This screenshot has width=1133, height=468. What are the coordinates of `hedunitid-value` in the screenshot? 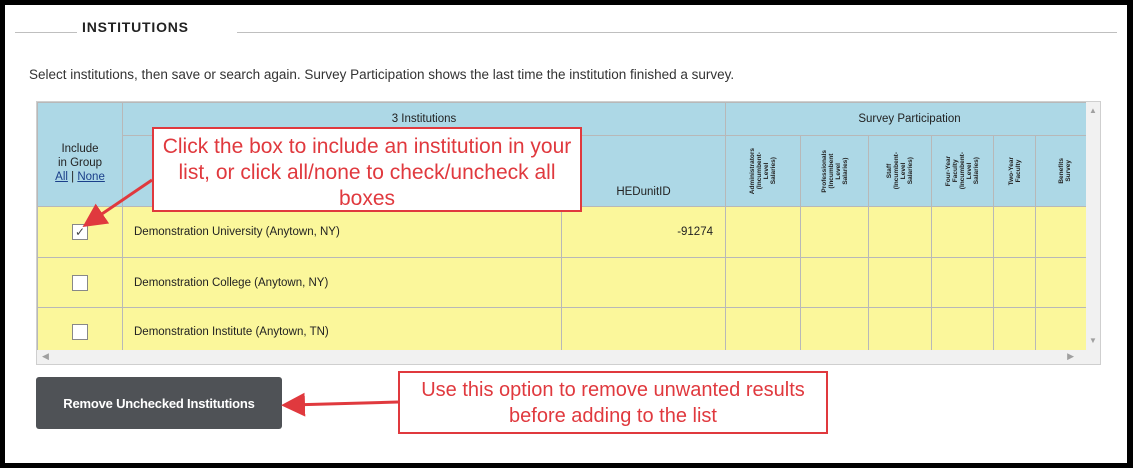 It's located at (643, 282).